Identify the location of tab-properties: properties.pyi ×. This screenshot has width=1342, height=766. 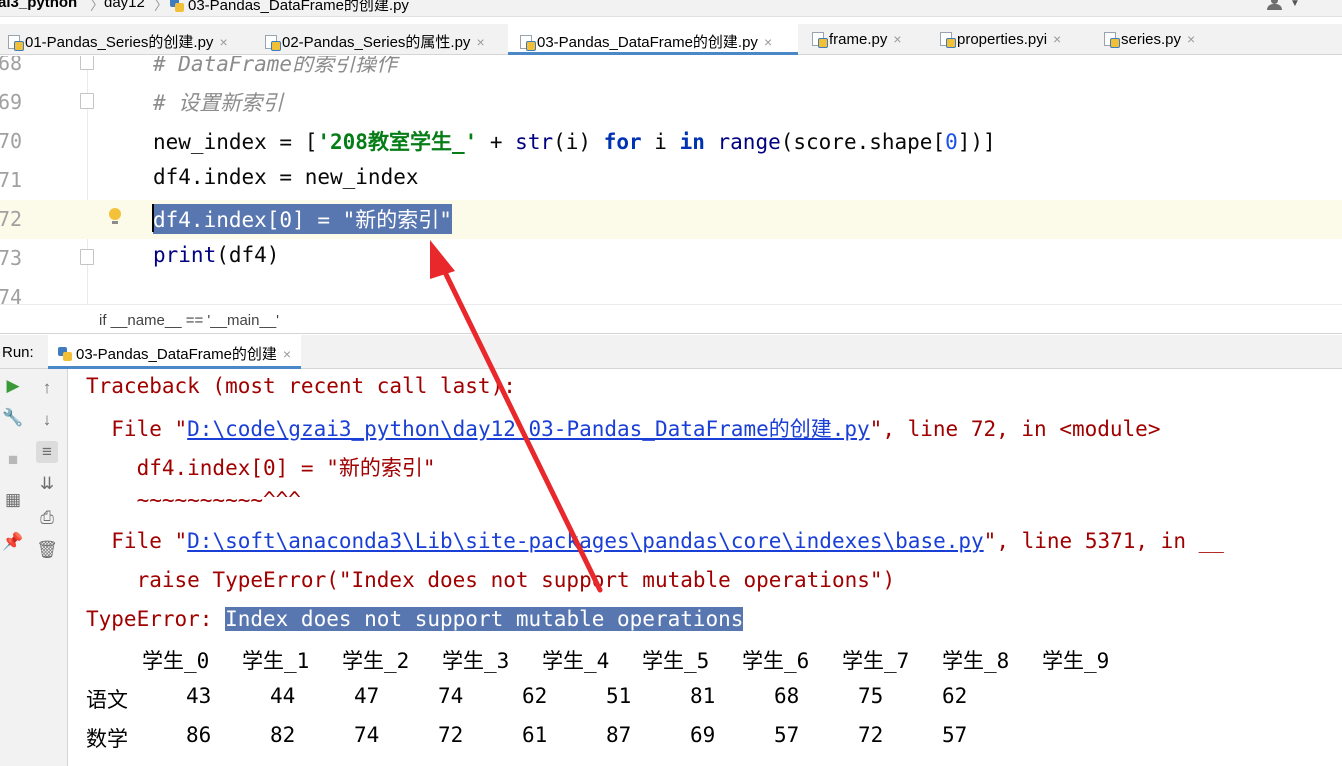
(1000, 39).